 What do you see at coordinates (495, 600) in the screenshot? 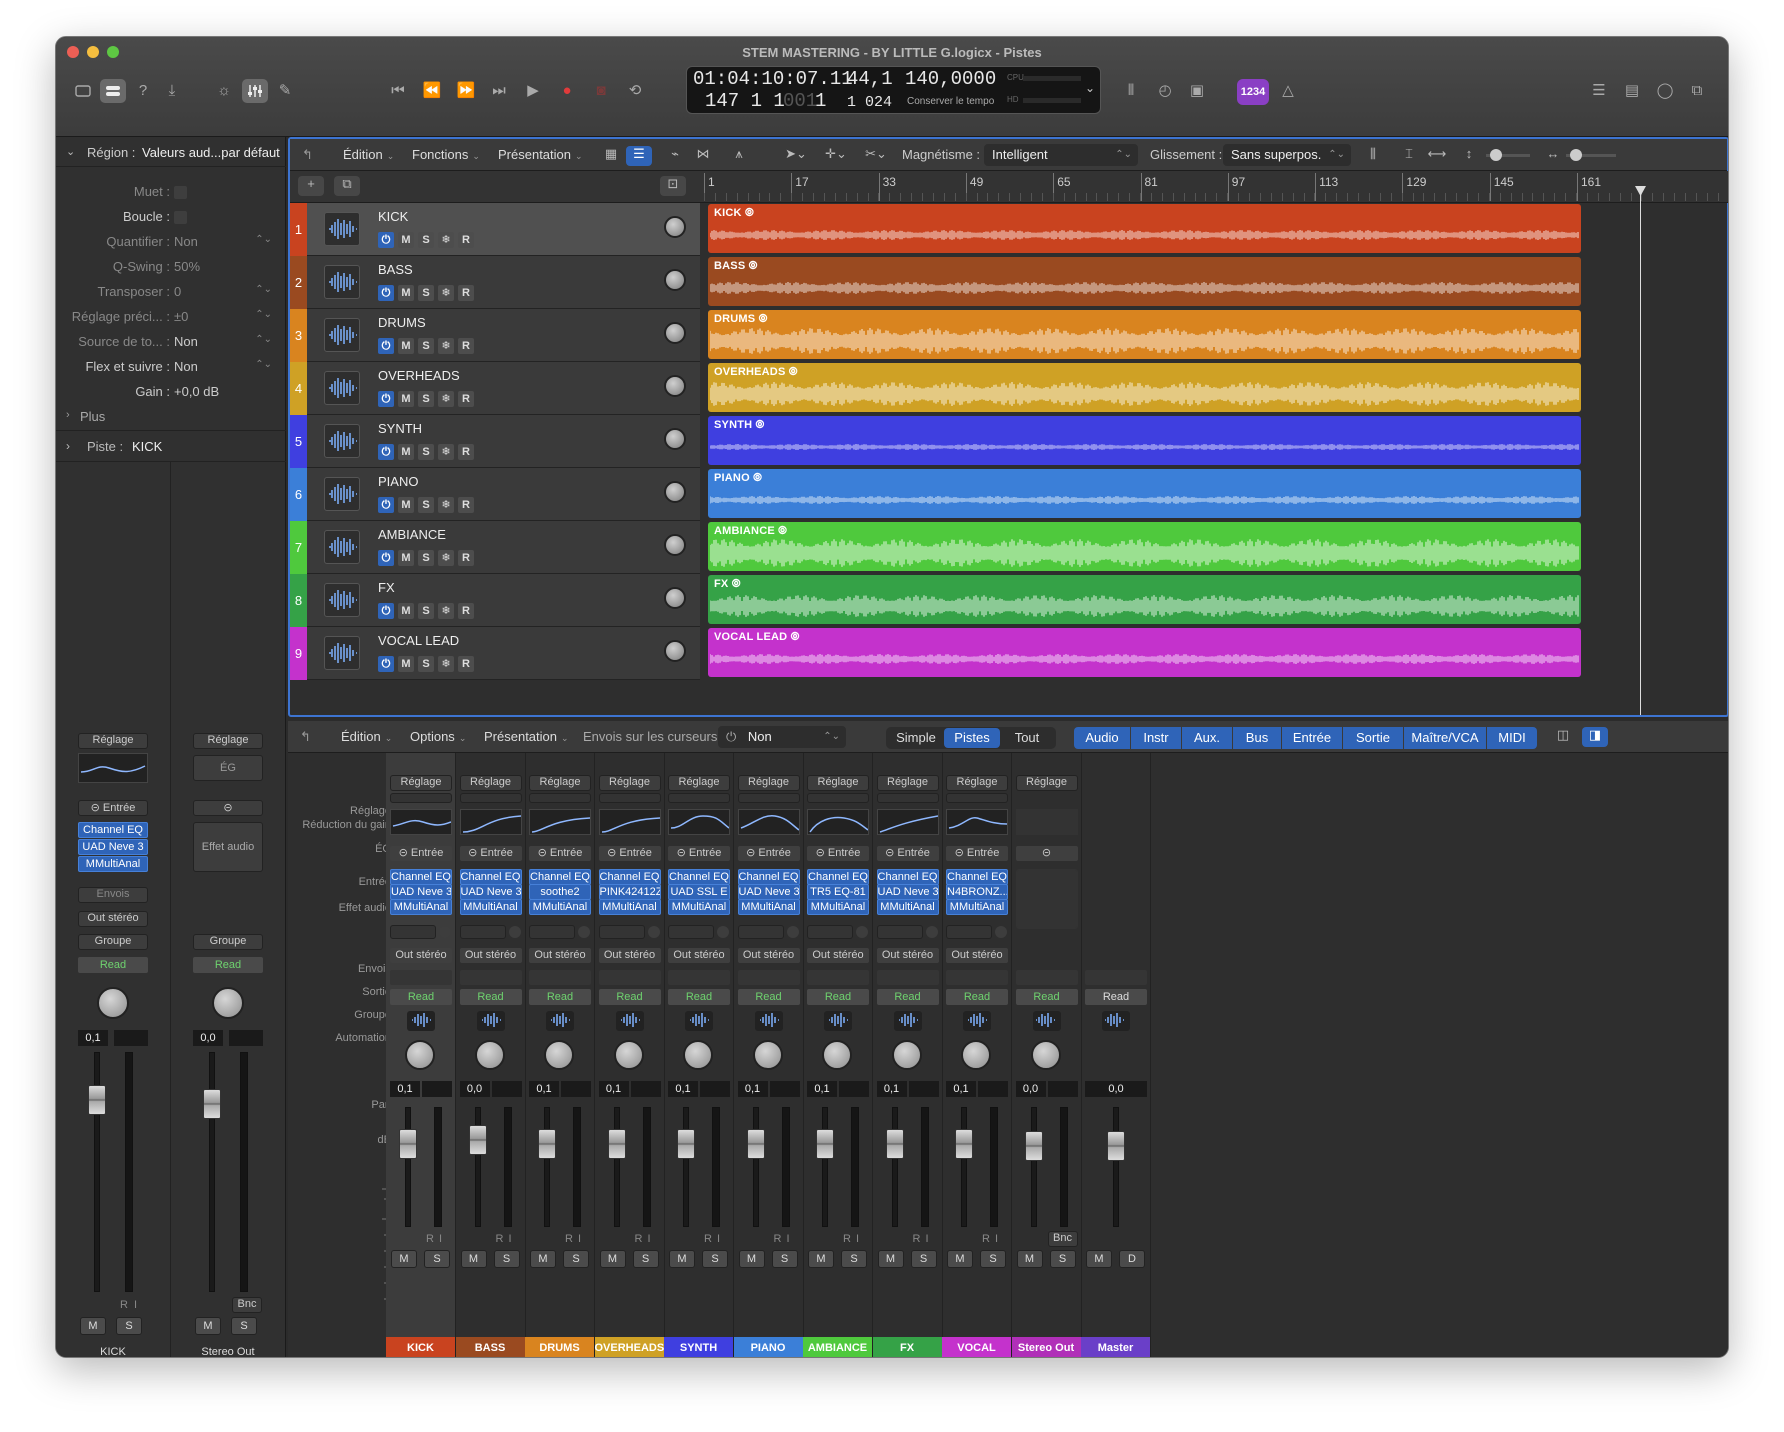
I see `track-header: 8 FX ⏻ M S ❄ R` at bounding box center [495, 600].